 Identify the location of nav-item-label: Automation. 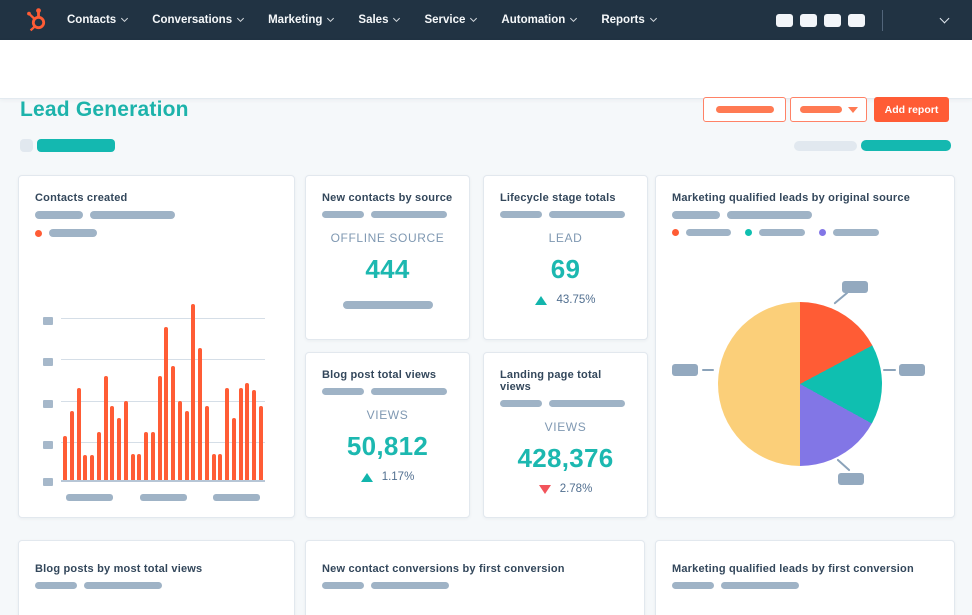
(533, 20).